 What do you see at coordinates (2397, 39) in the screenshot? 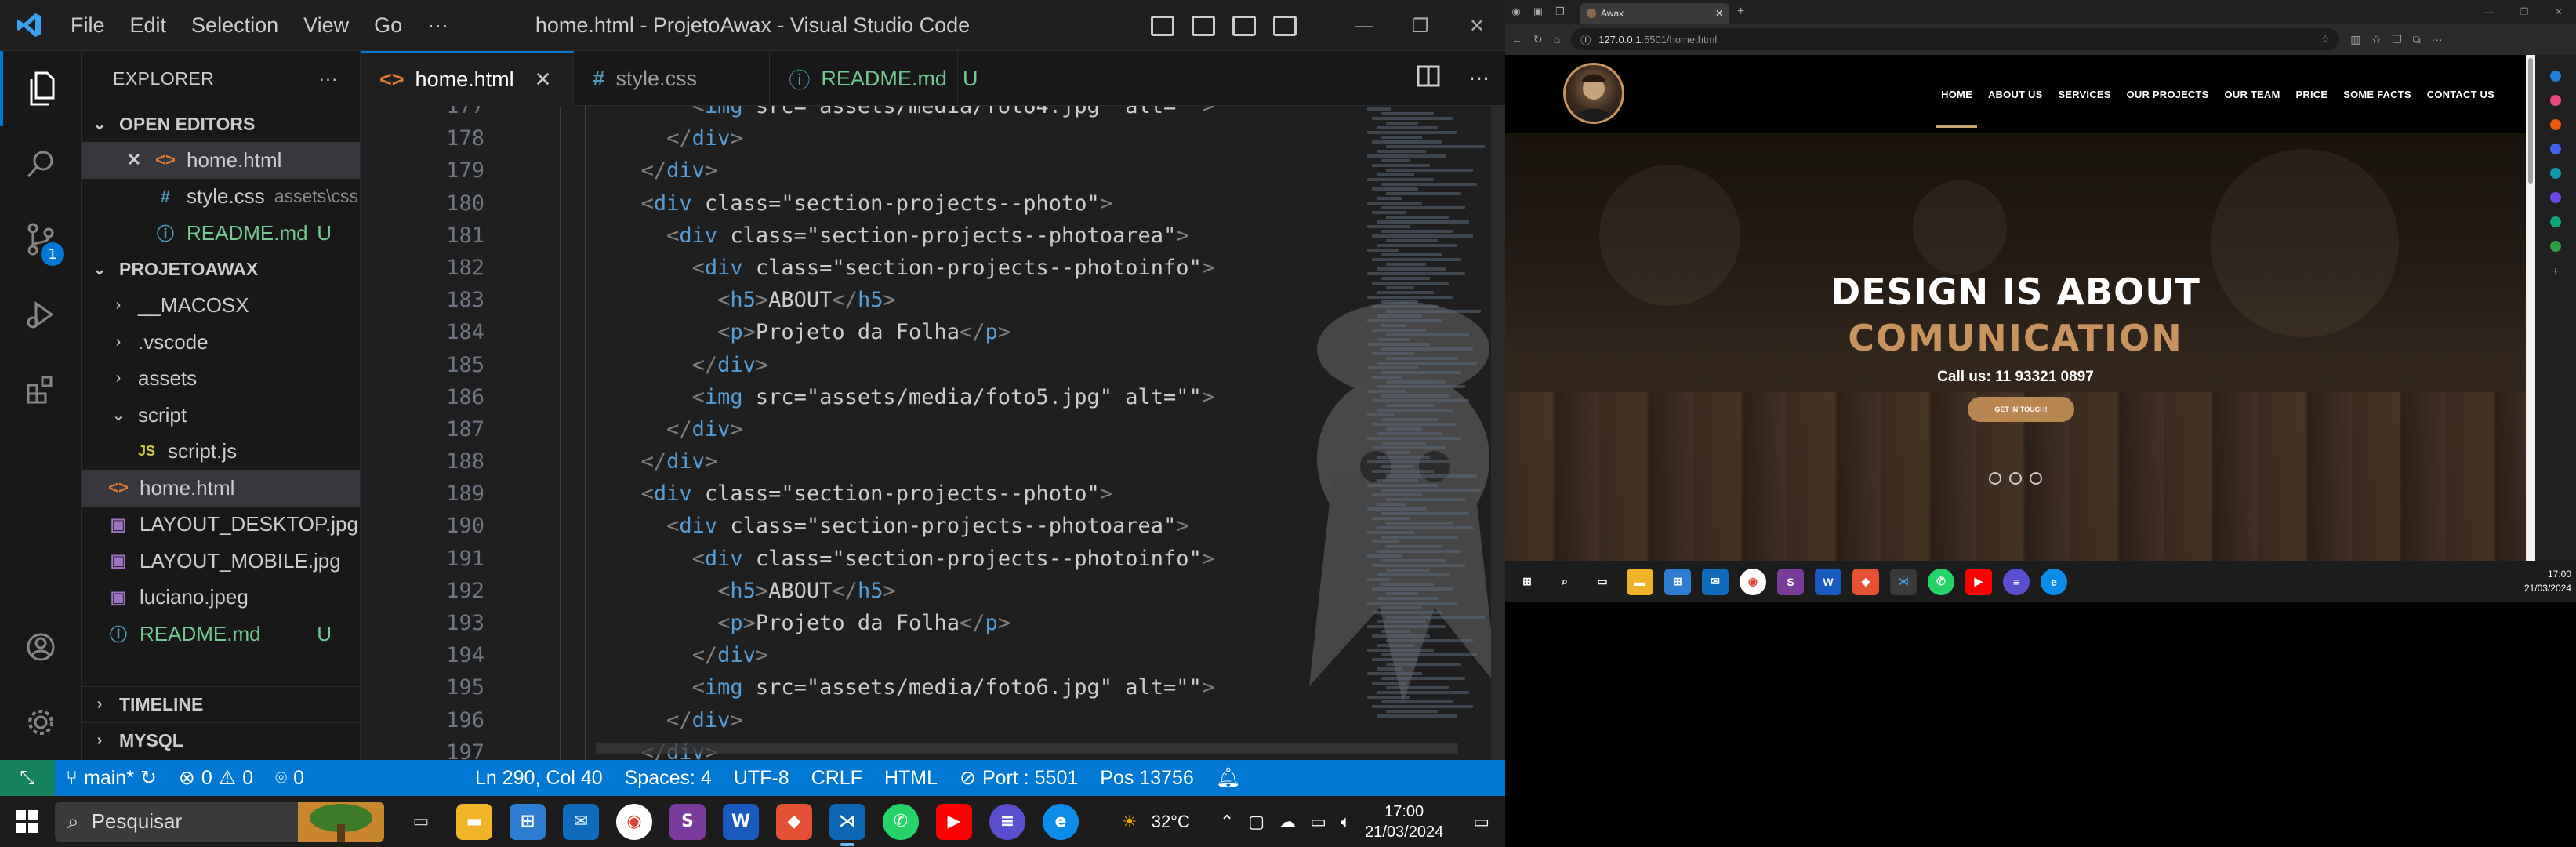
I see `collections-icon: ❐` at bounding box center [2397, 39].